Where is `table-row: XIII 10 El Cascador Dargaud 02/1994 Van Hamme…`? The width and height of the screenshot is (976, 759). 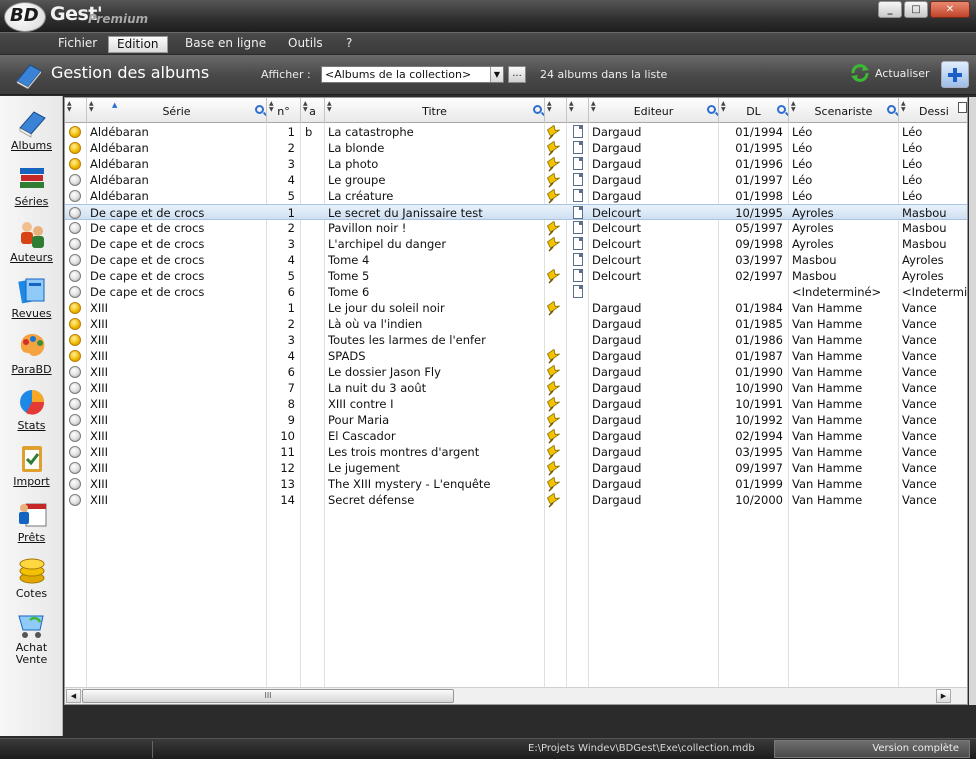
table-row: XIII 10 El Cascador Dargaud 02/1994 Van Hamme… is located at coordinates (516, 436).